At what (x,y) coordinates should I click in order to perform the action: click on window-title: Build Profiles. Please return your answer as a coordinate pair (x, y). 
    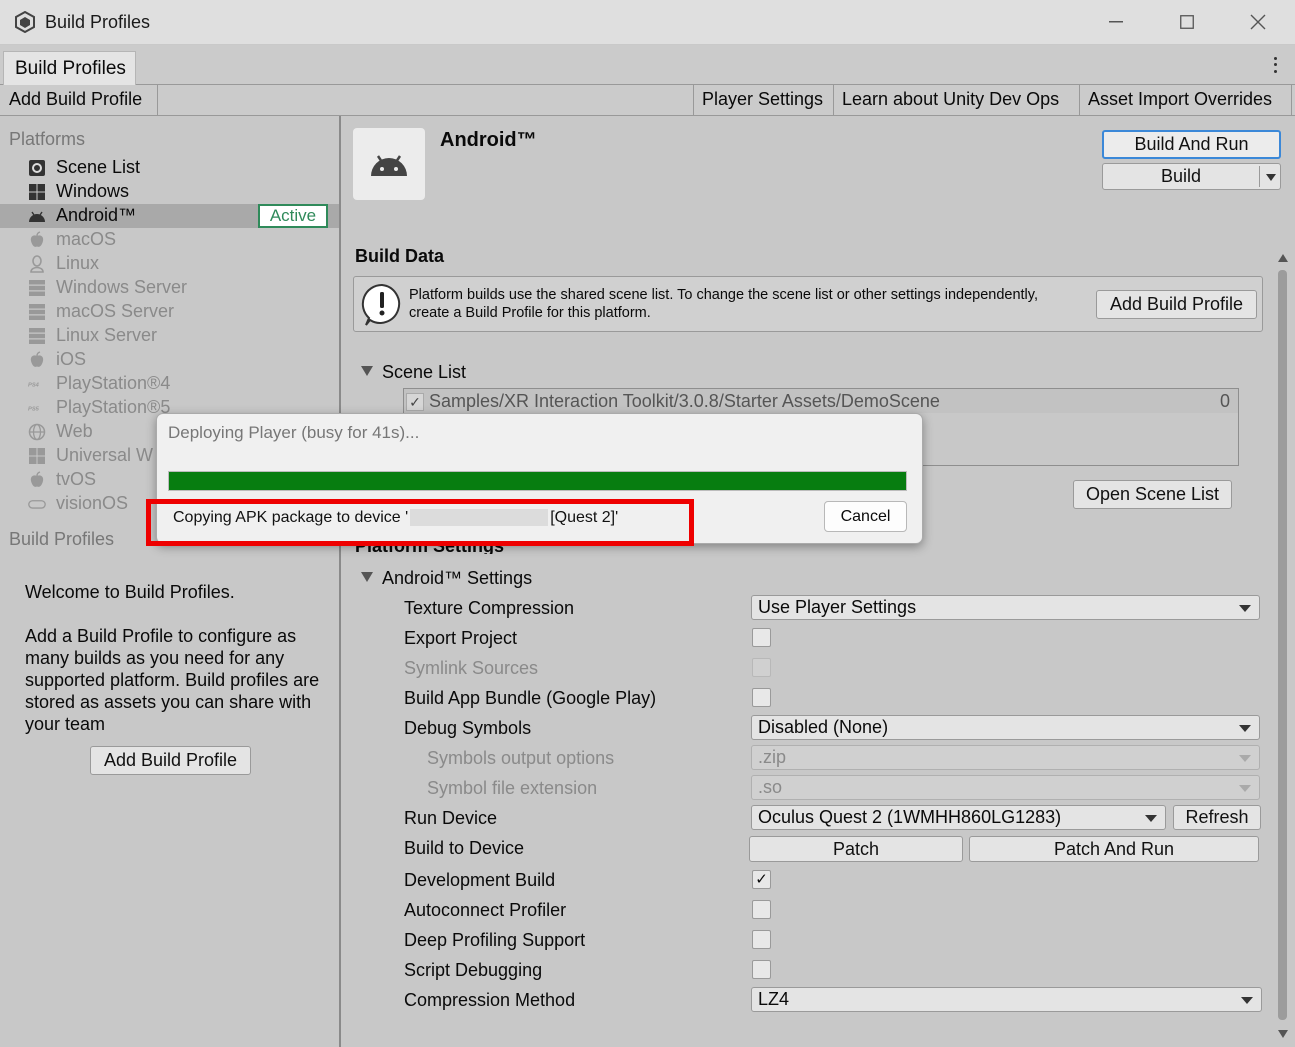
    Looking at the image, I should click on (98, 22).